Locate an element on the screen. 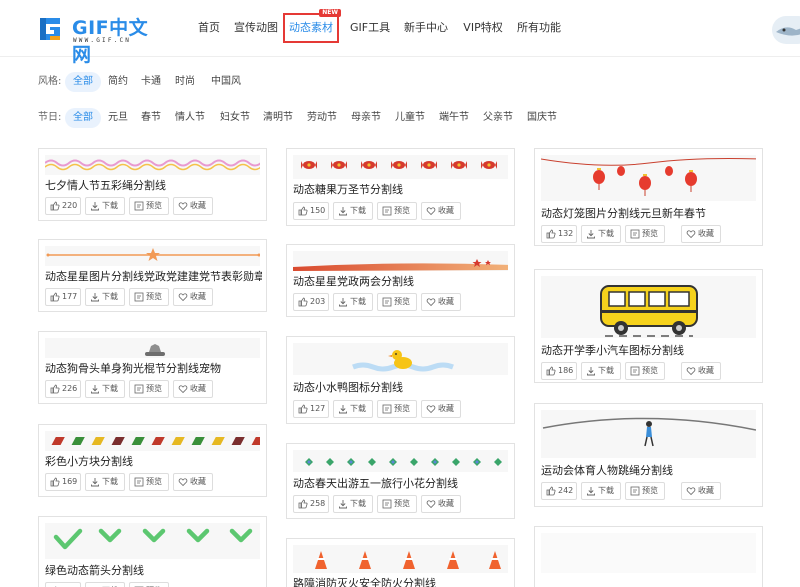 This screenshot has width=800, height=587. festival-option-valentine: 情人节 is located at coordinates (190, 118).